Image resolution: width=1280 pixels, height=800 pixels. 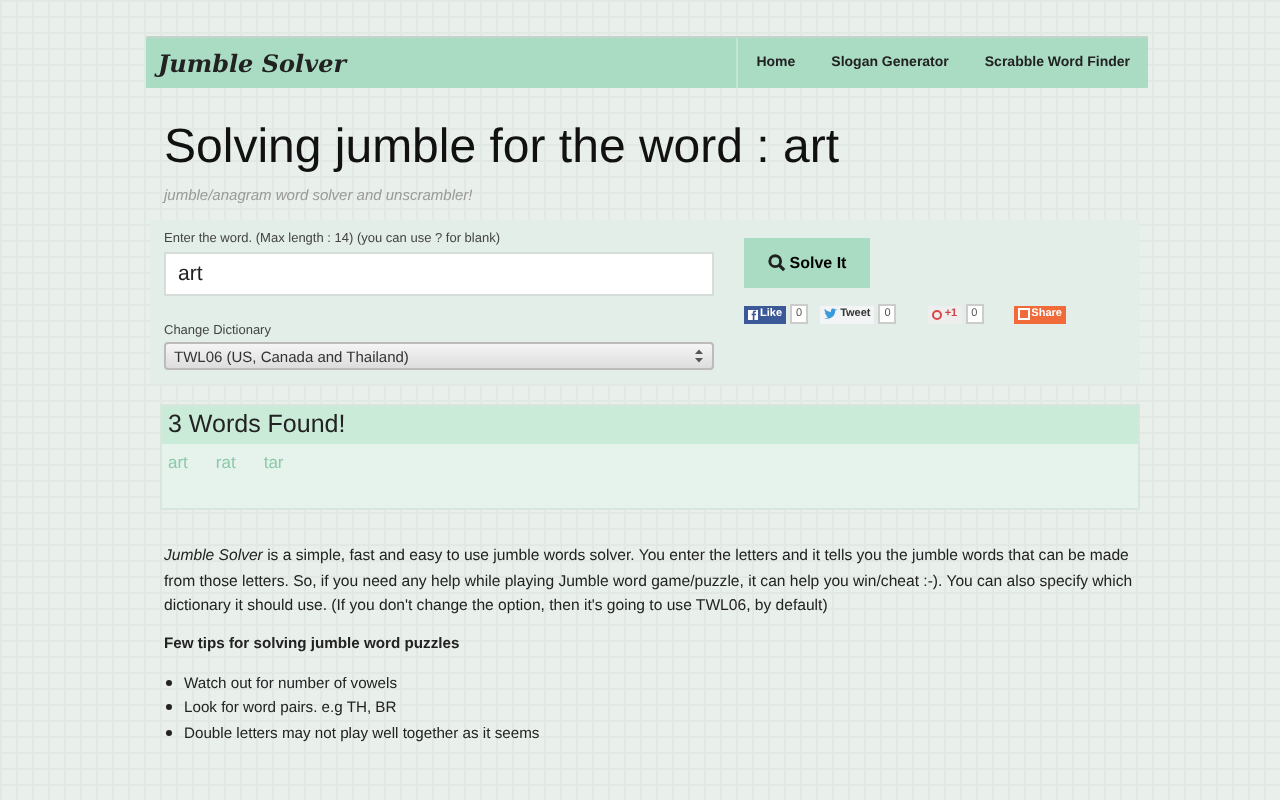 I want to click on facebook-icon, so click(x=753, y=314).